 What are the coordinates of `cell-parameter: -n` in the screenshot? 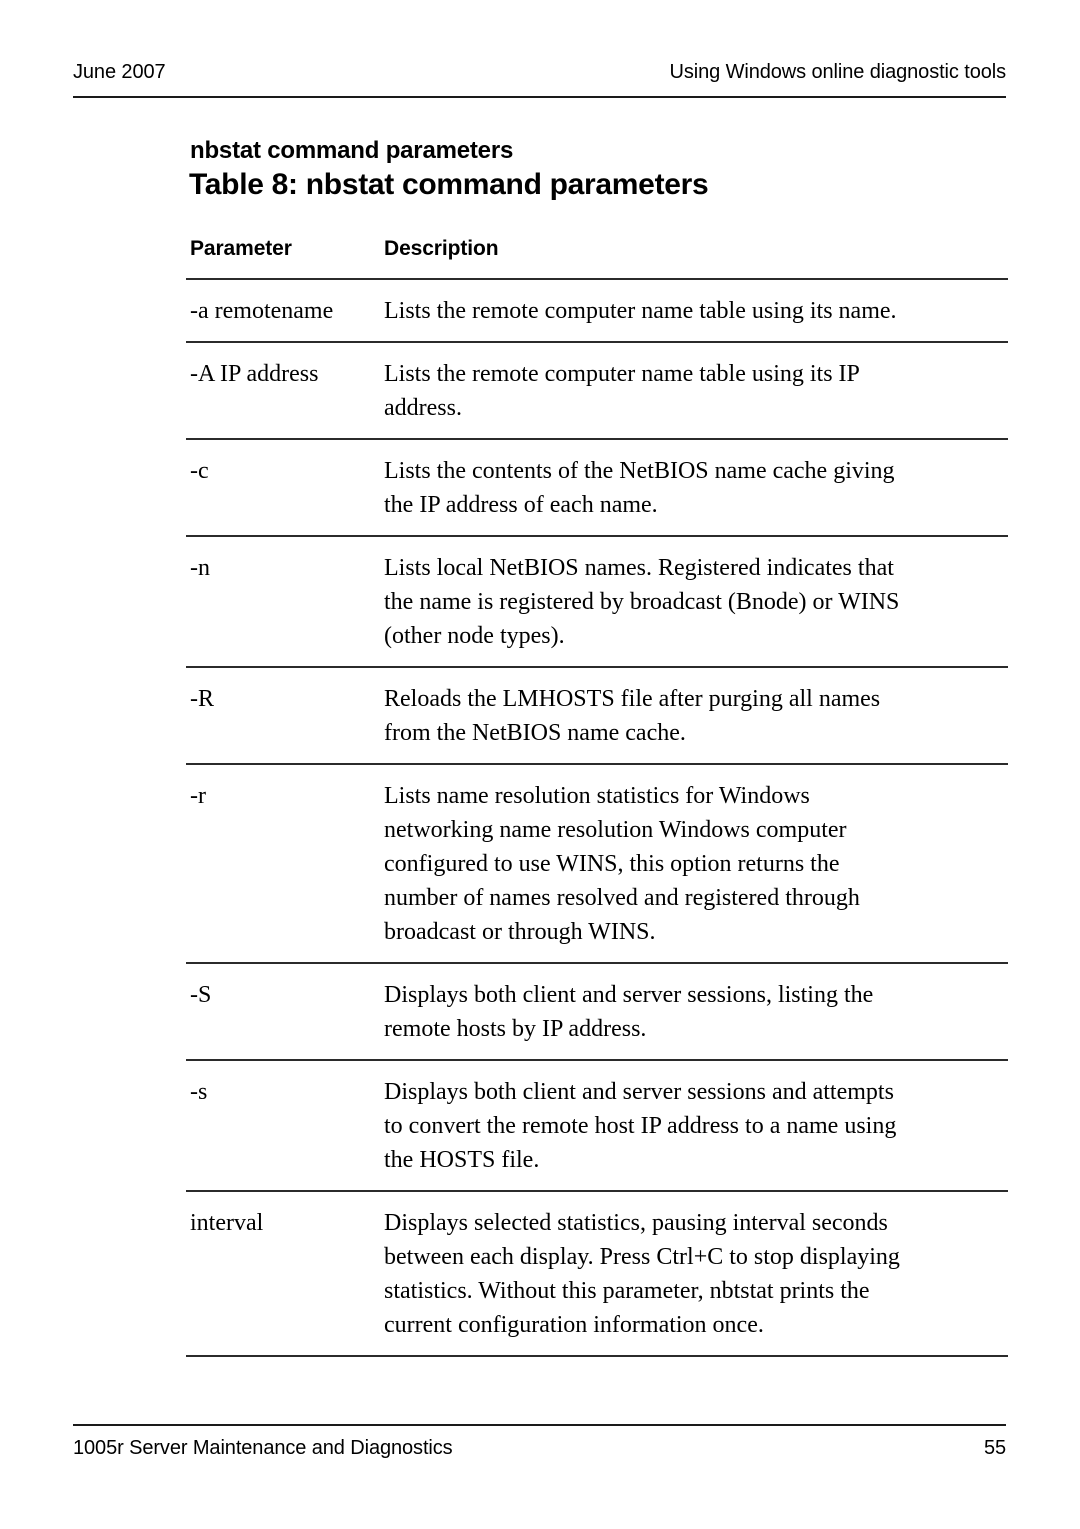 It's located at (282, 602).